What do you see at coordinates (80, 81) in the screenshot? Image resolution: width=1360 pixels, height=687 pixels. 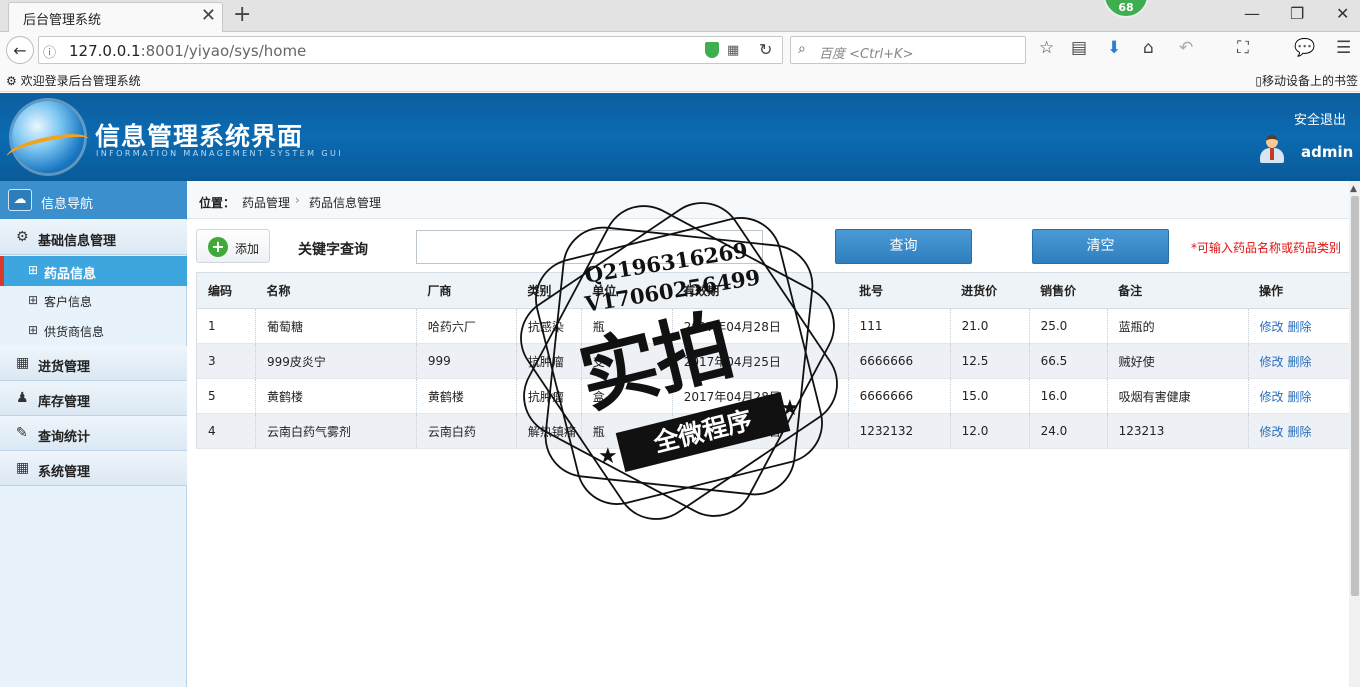 I see `bookmark-welcome-label: 欢迎登录后台管理系统` at bounding box center [80, 81].